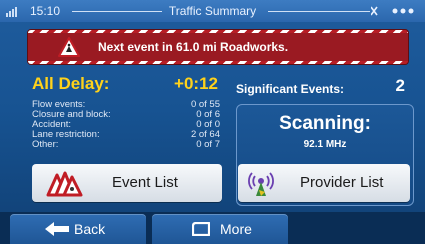 The height and width of the screenshot is (244, 425). Describe the element at coordinates (325, 123) in the screenshot. I see `scanning-title: Scanning:` at that location.